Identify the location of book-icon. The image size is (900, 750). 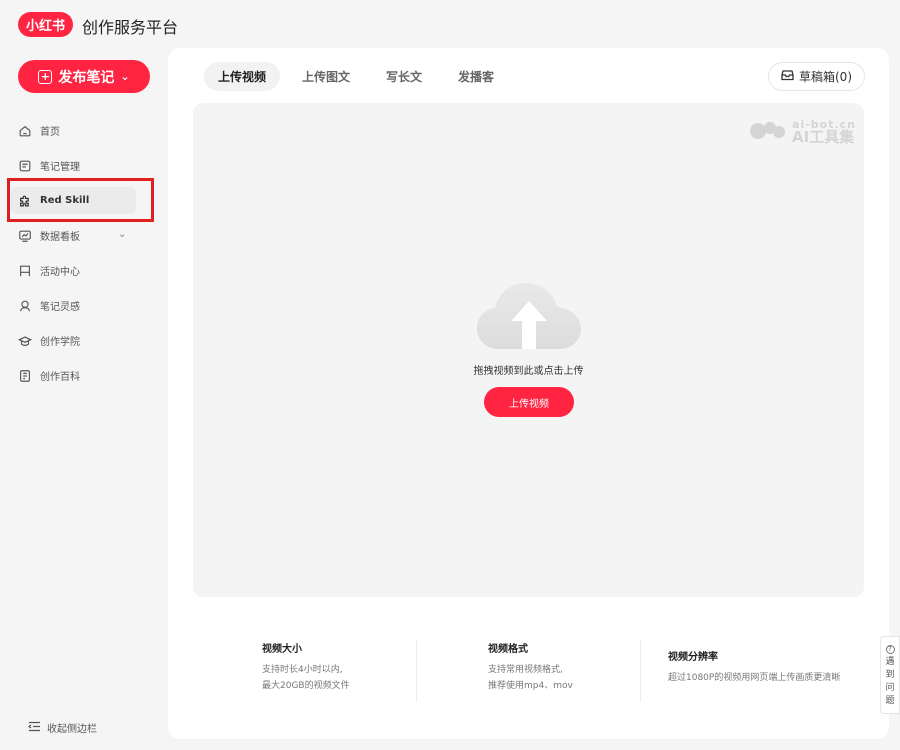
(25, 376).